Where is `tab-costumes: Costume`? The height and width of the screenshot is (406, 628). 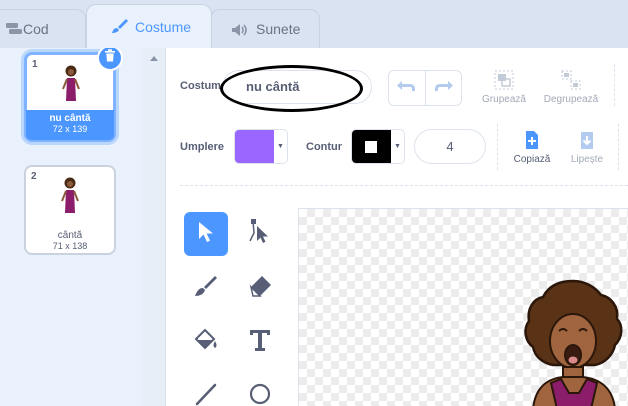 tab-costumes: Costume is located at coordinates (149, 26).